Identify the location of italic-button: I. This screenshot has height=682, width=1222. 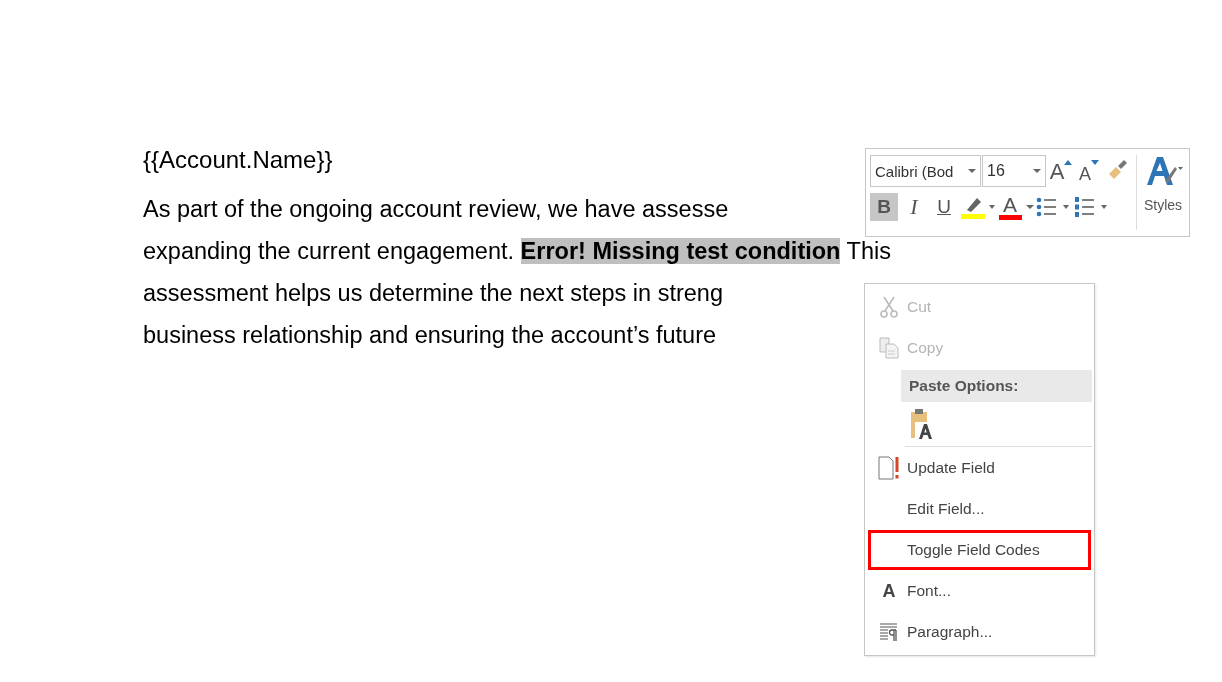
(914, 207).